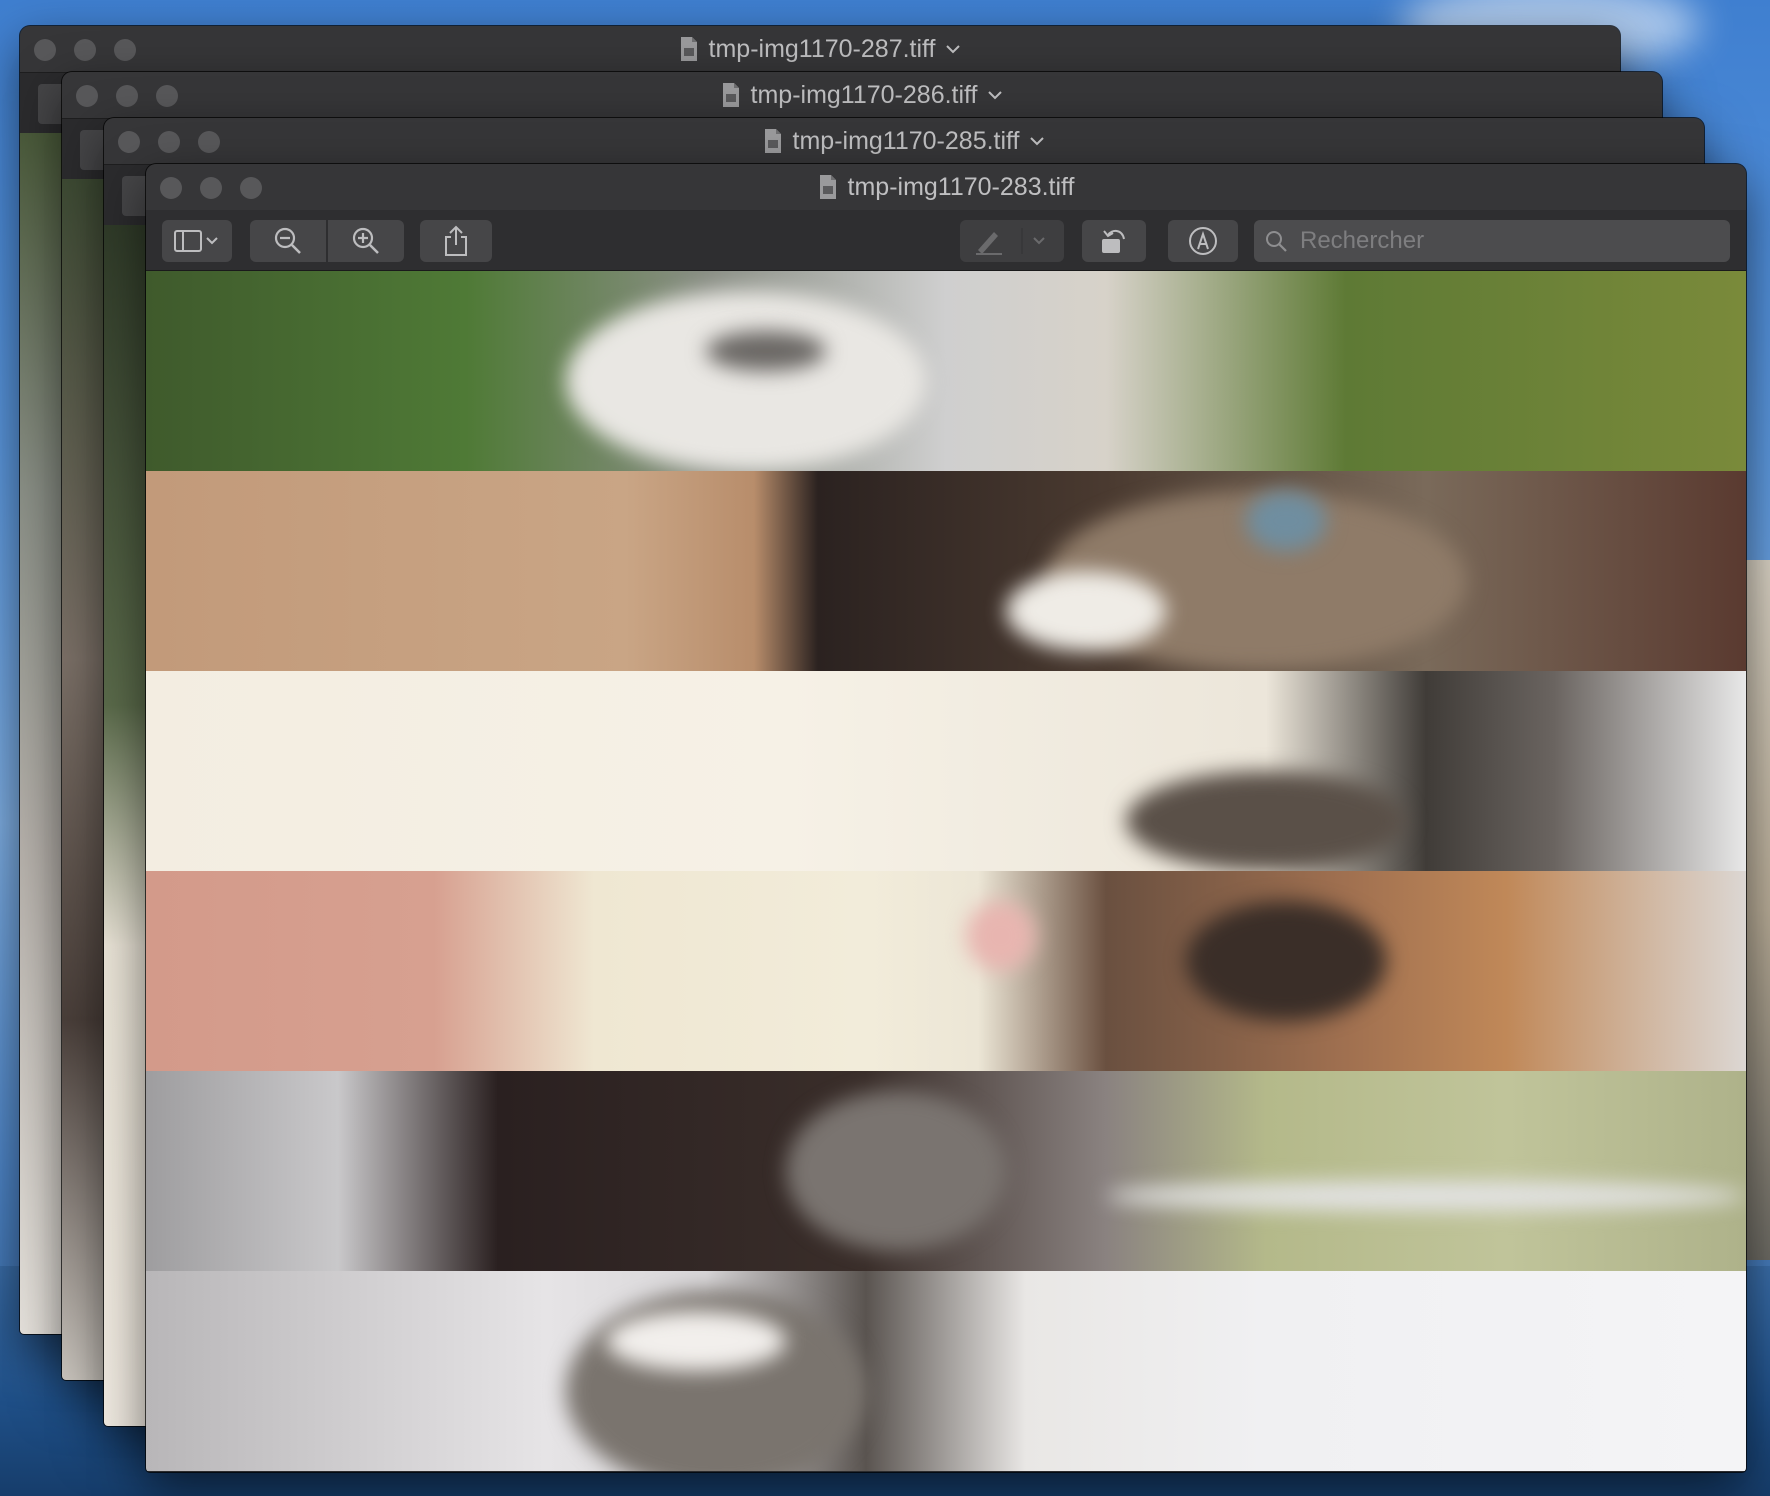 Image resolution: width=1770 pixels, height=1496 pixels. I want to click on zoom-out-icon, so click(287, 240).